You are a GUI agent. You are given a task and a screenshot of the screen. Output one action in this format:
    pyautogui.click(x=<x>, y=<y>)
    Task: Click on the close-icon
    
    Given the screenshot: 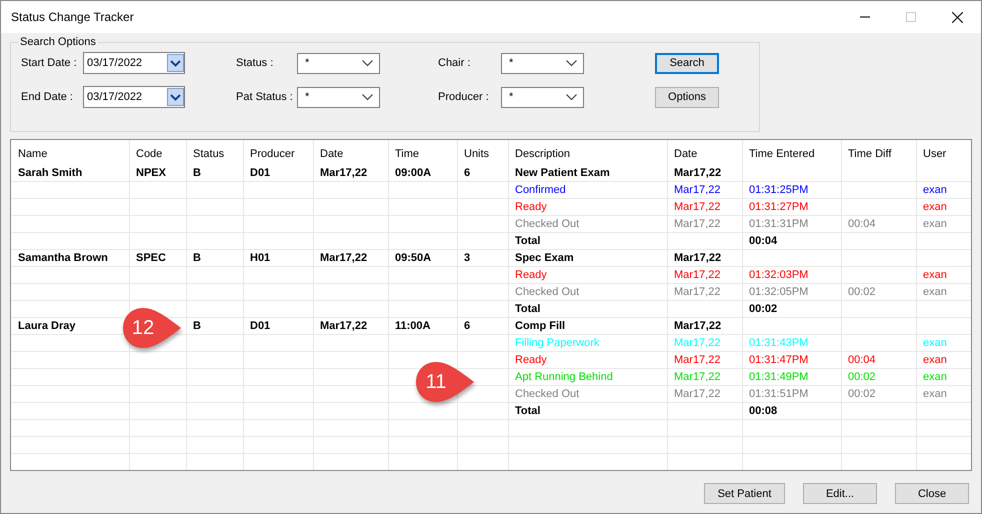 What is the action you would take?
    pyautogui.click(x=957, y=17)
    